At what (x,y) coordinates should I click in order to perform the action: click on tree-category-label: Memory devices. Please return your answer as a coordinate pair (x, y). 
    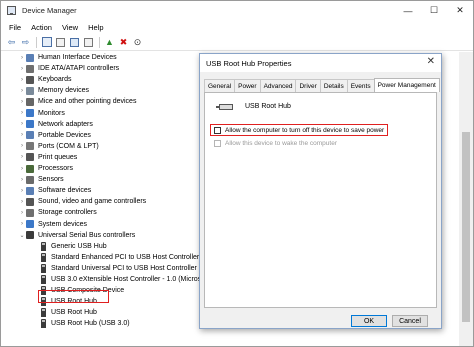
    Looking at the image, I should click on (63, 91).